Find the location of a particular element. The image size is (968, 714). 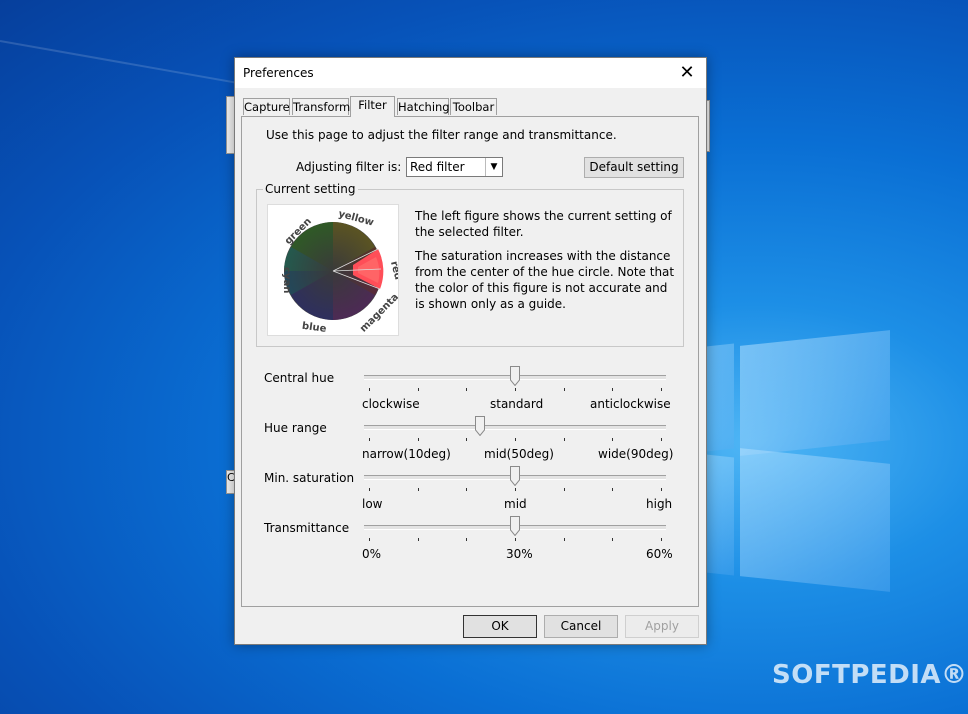

slider-min-label: narrow(10deg) is located at coordinates (406, 454).